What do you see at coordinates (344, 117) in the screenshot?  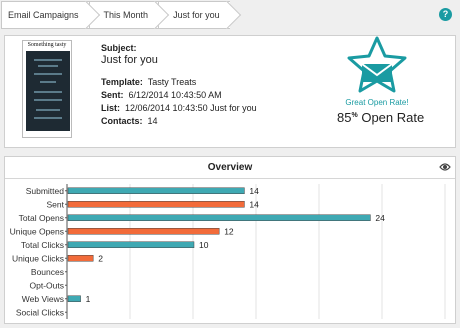 I see `open-rate-value: 85` at bounding box center [344, 117].